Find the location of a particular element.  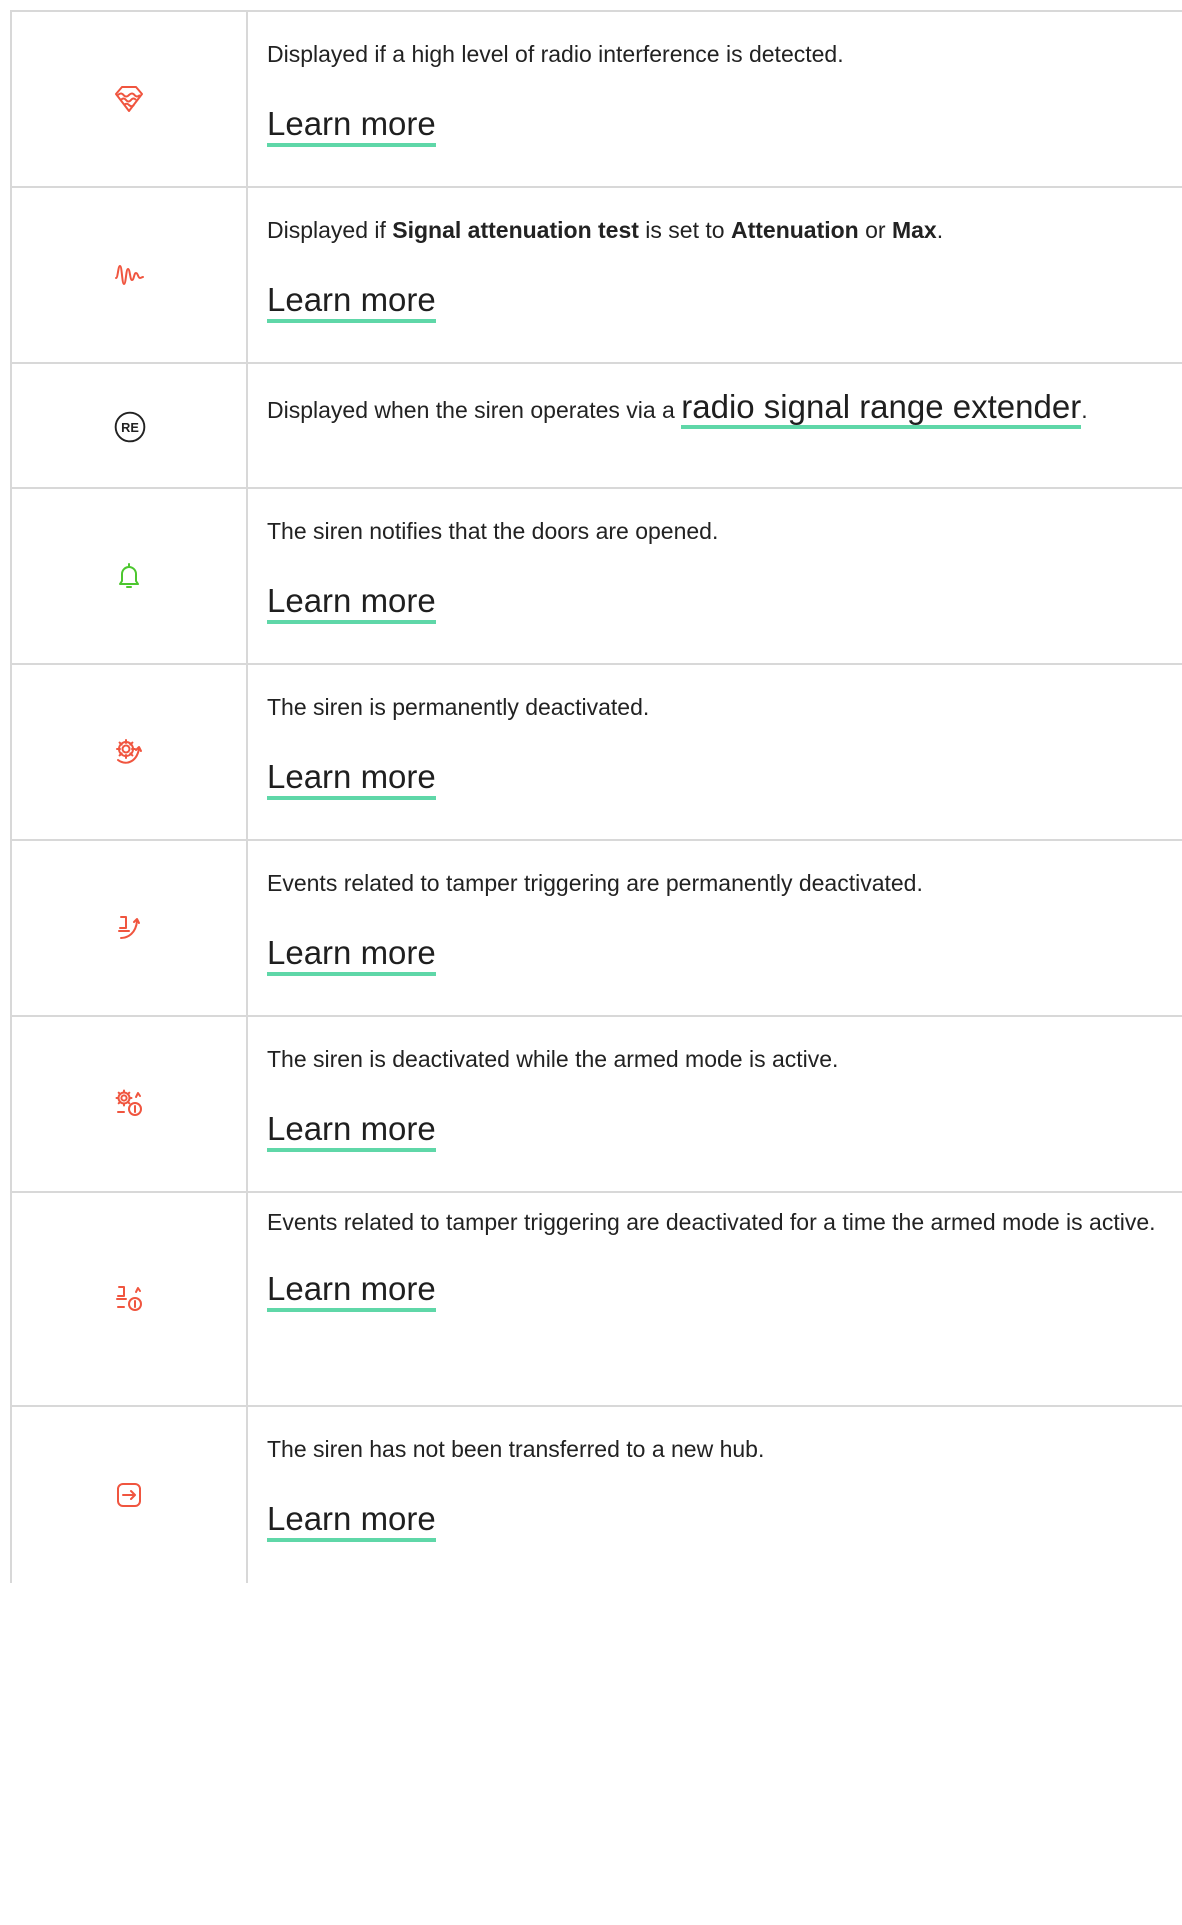

radio-interference-icon is located at coordinates (129, 99).